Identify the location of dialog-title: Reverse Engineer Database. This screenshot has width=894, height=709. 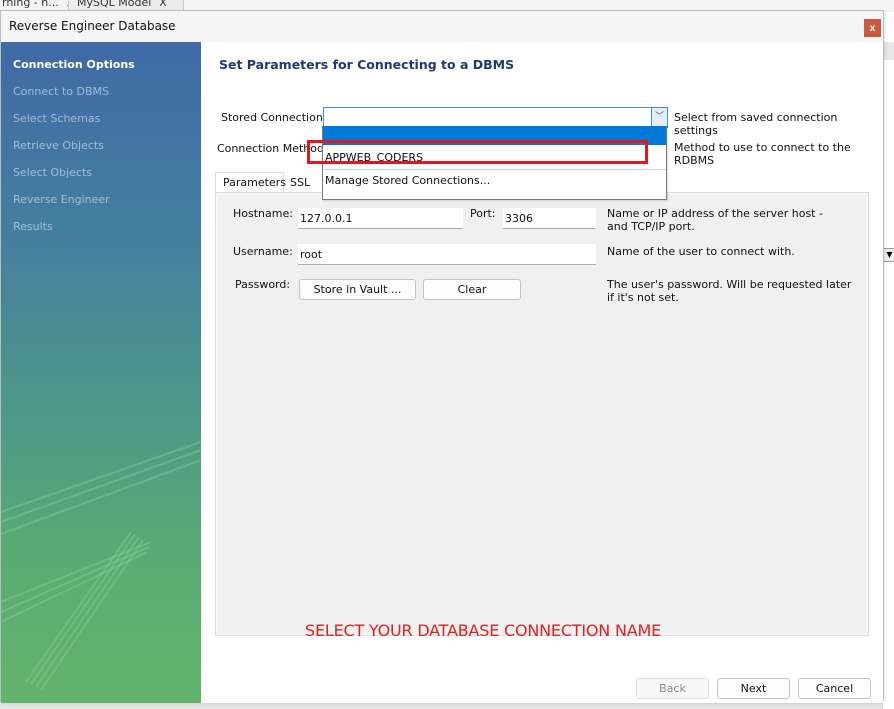
(92, 26).